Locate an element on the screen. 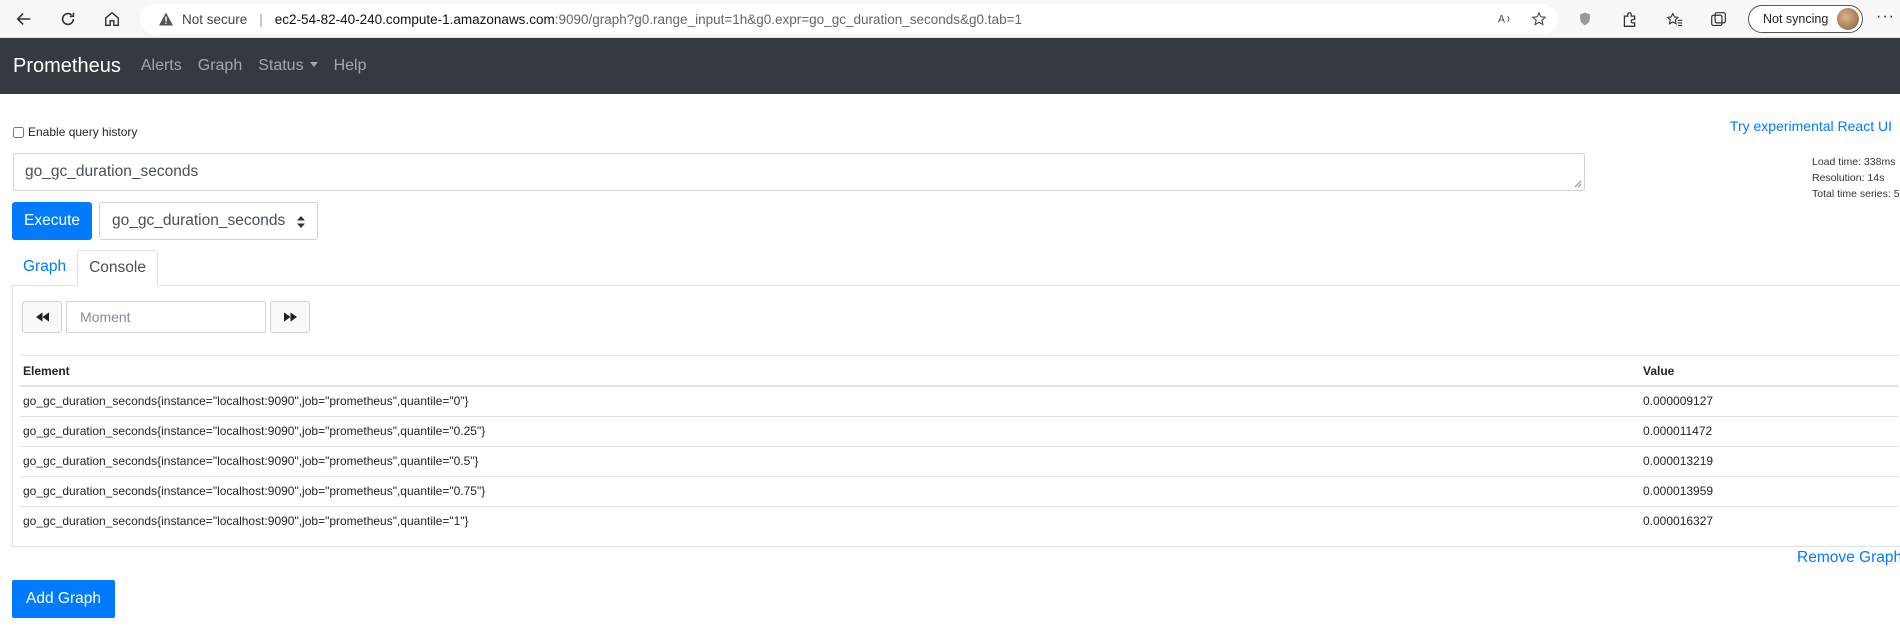  select-arrows-icon is located at coordinates (301, 222).